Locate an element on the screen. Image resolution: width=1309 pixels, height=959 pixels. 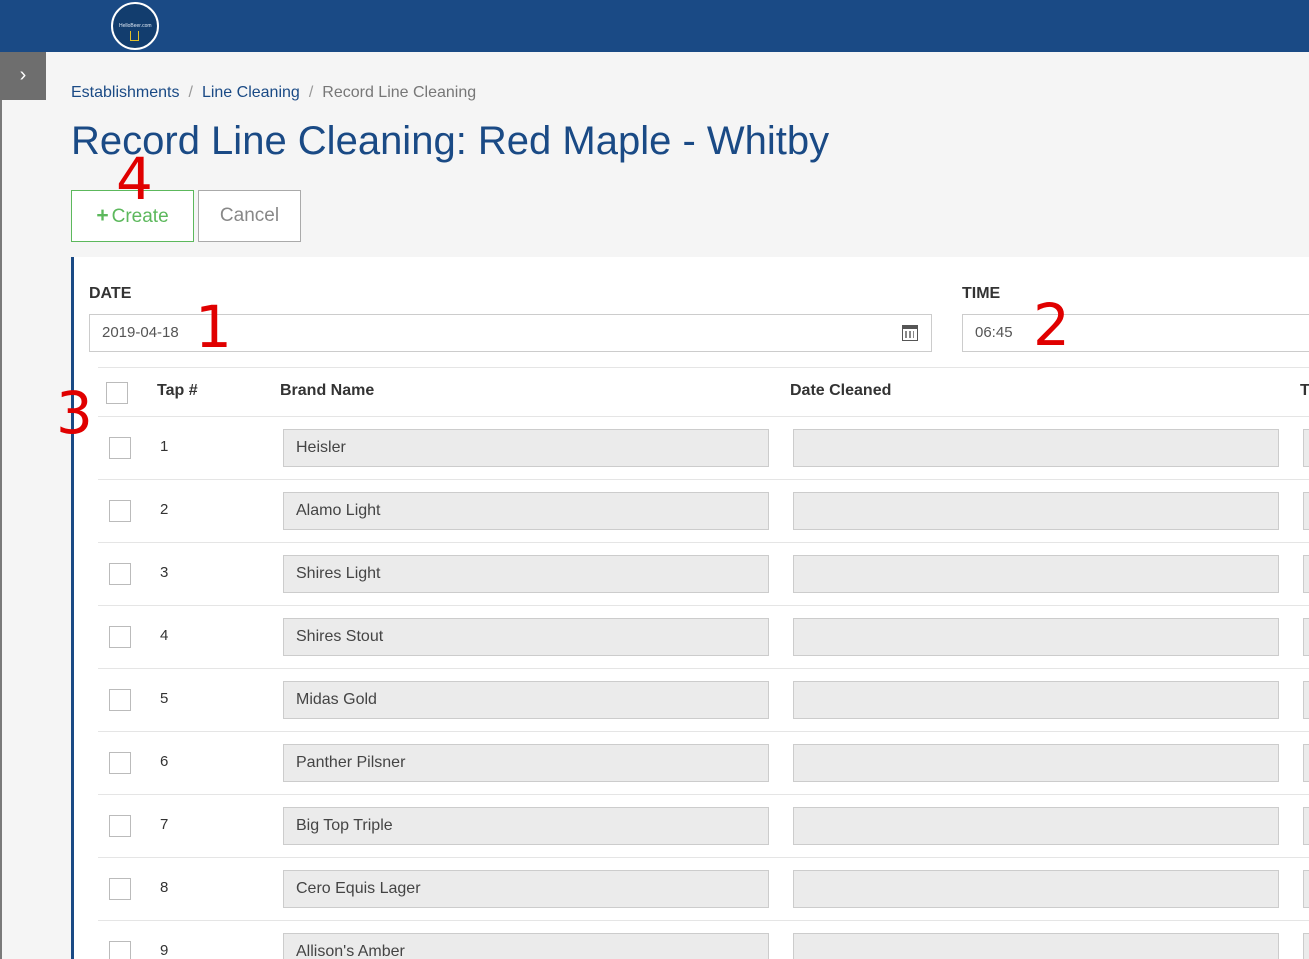
create-button: + Create is located at coordinates (132, 216).